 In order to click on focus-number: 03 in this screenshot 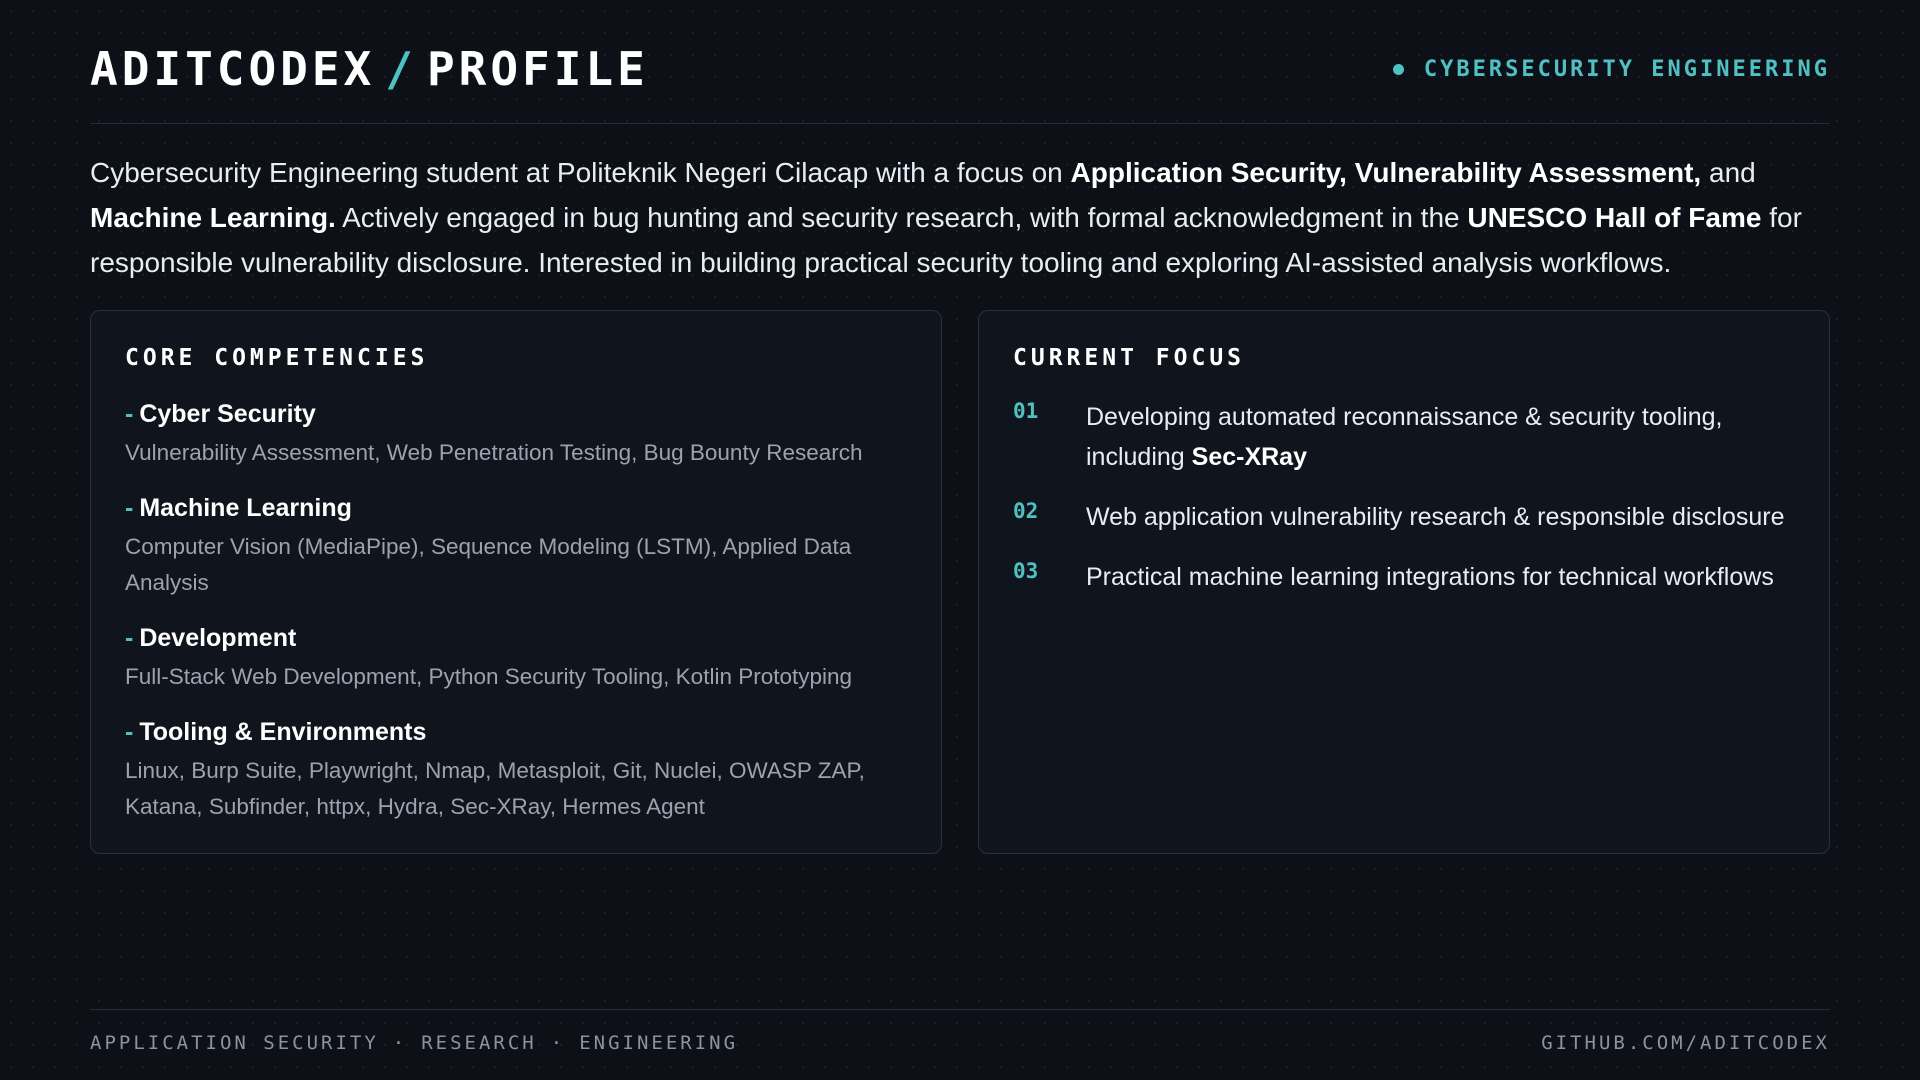, I will do `click(1026, 571)`.